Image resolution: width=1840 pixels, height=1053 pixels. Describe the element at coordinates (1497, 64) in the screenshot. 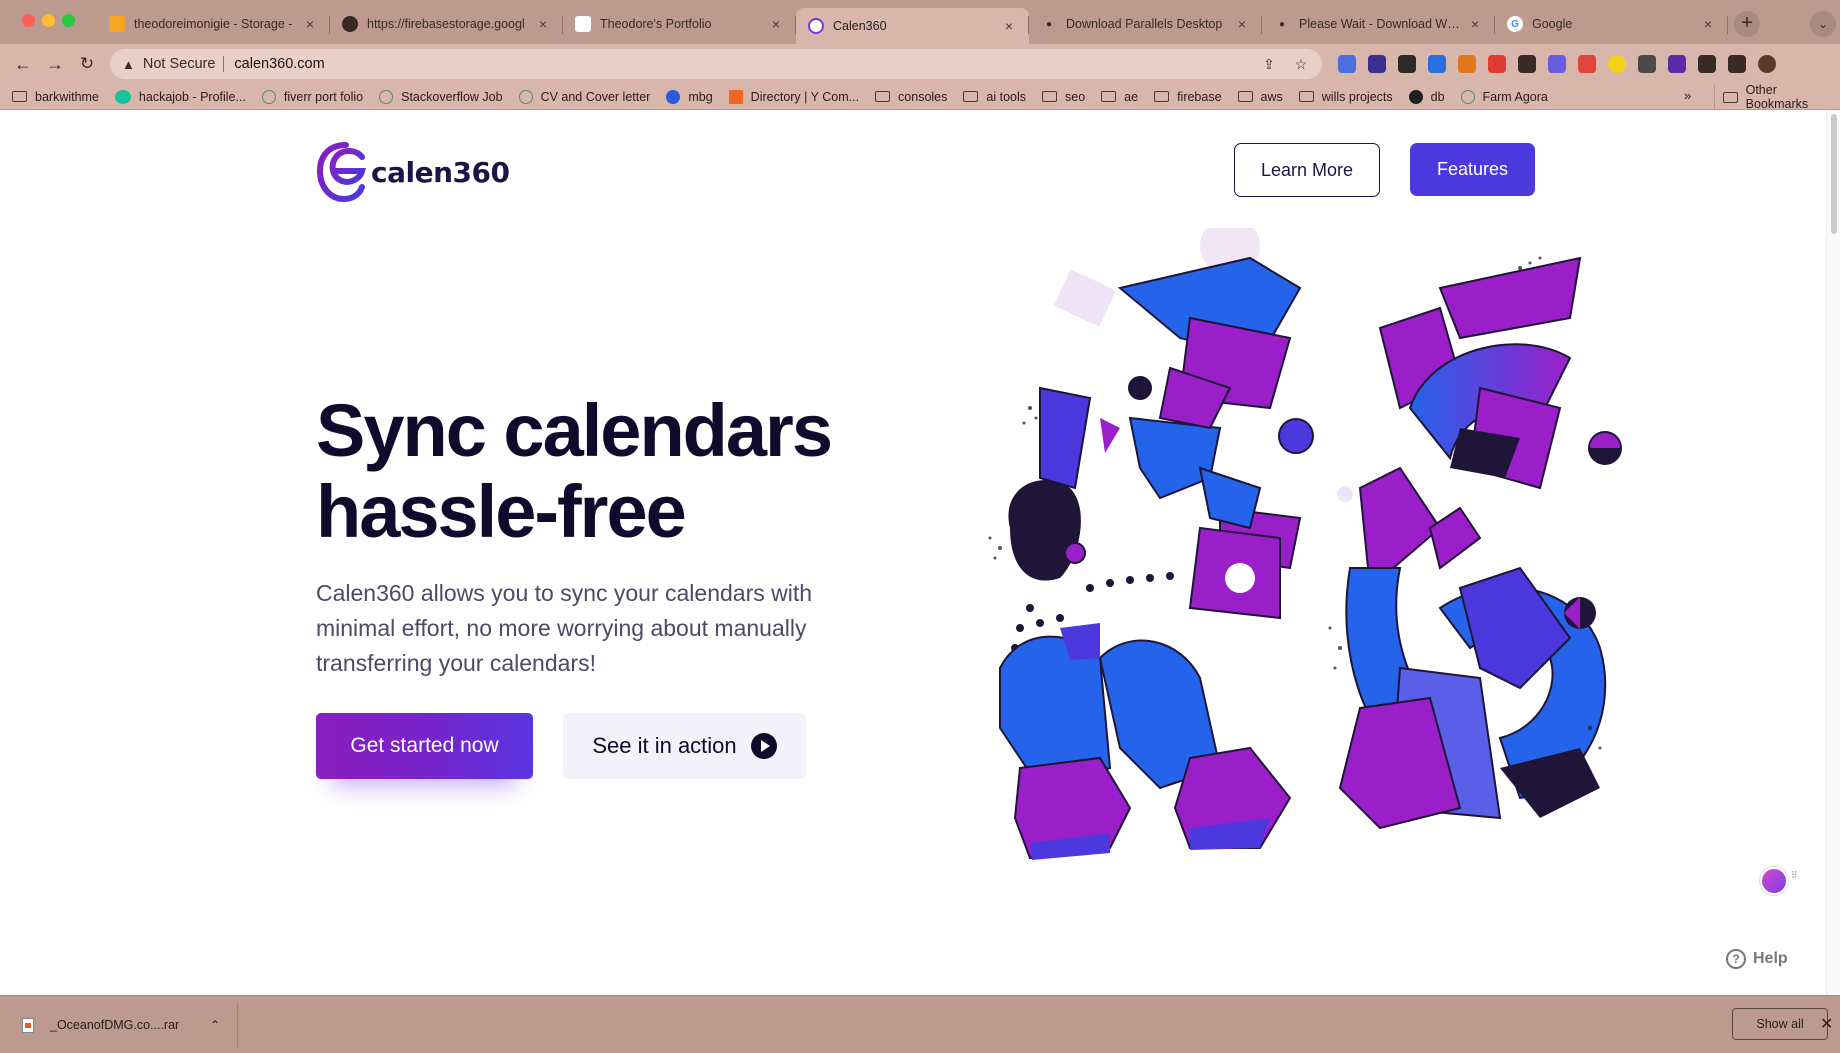

I see `red-extension-icon` at that location.